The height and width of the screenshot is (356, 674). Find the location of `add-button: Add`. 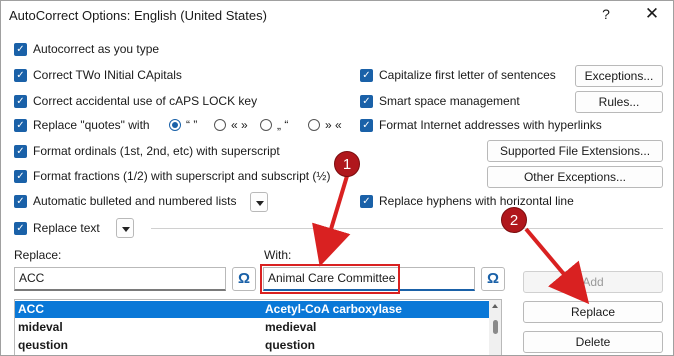

add-button: Add is located at coordinates (593, 282).